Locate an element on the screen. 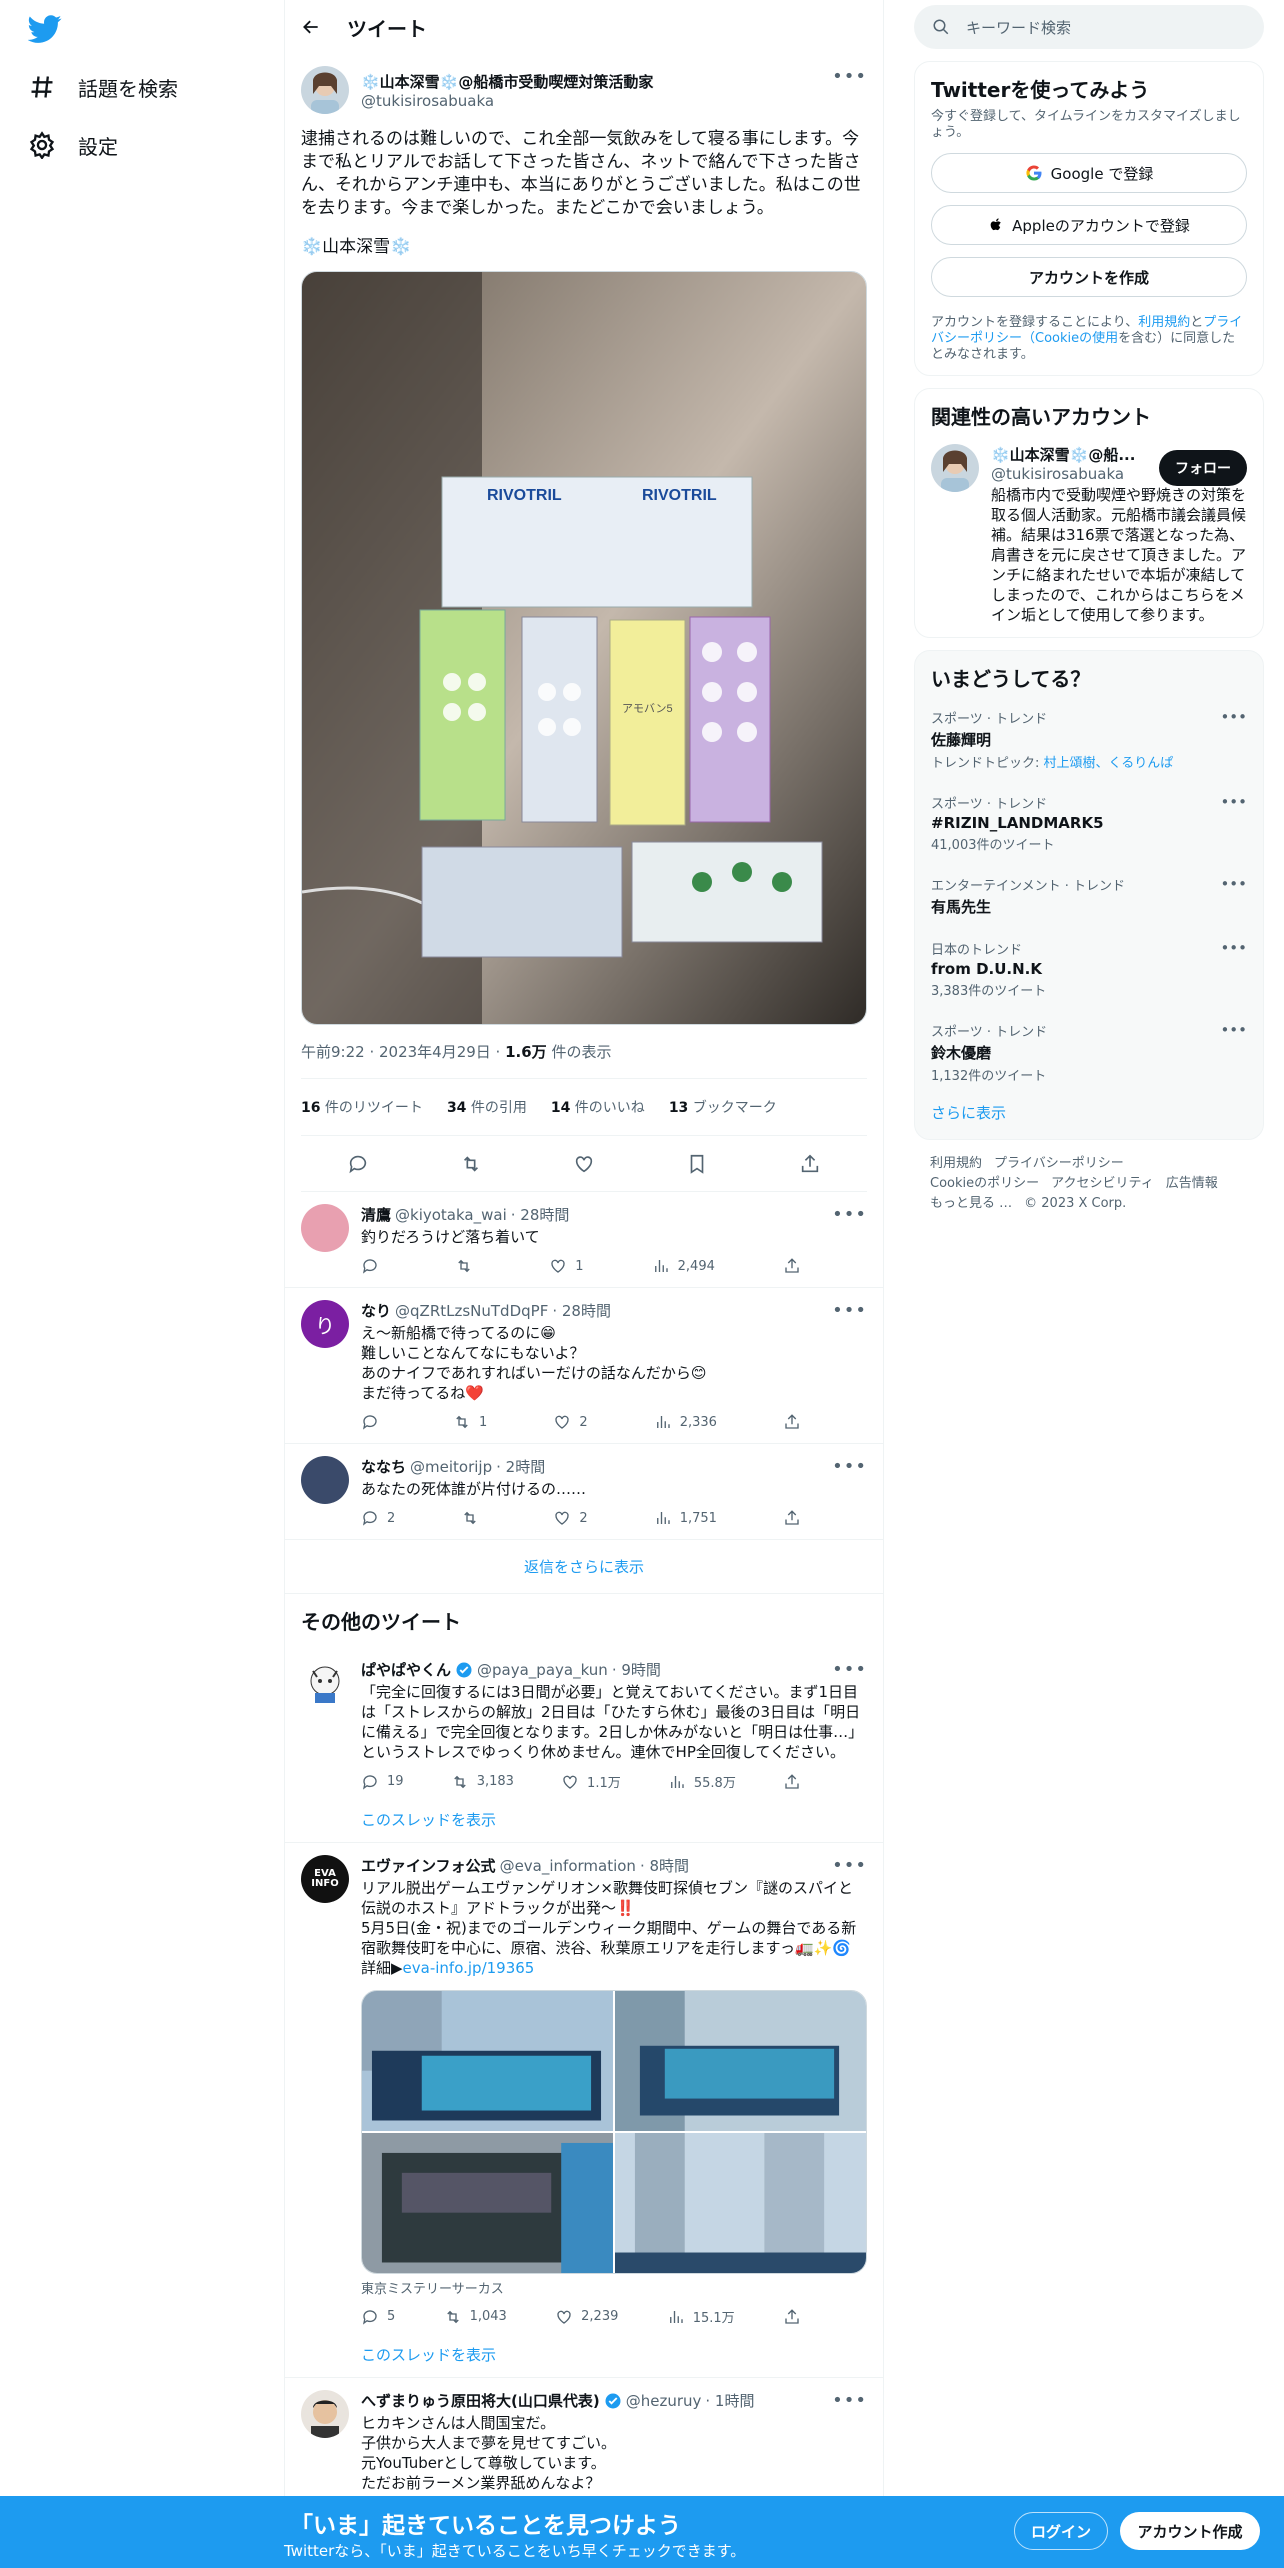  retweet-button: 1 is located at coordinates (470, 1422).